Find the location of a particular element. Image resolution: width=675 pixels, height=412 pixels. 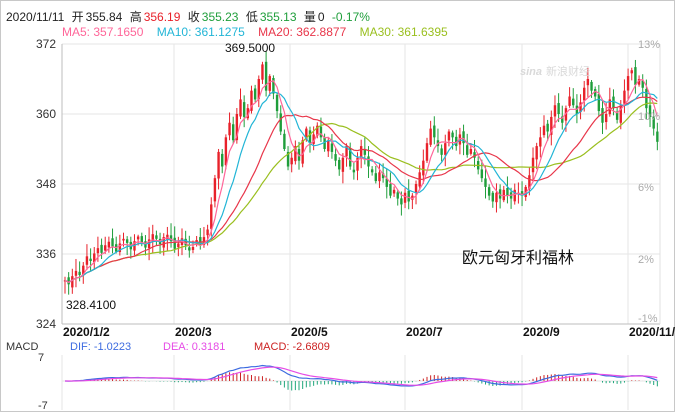

y-tick-label: 336 is located at coordinates (46, 254).